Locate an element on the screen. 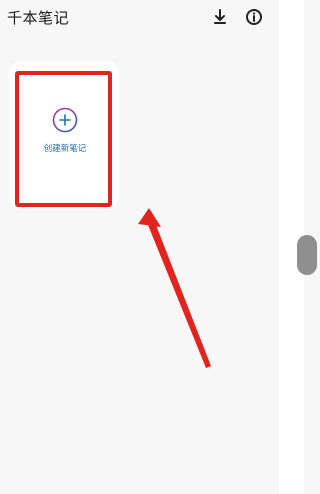 Image resolution: width=320 pixels, height=494 pixels. red-arrow is located at coordinates (174, 288).